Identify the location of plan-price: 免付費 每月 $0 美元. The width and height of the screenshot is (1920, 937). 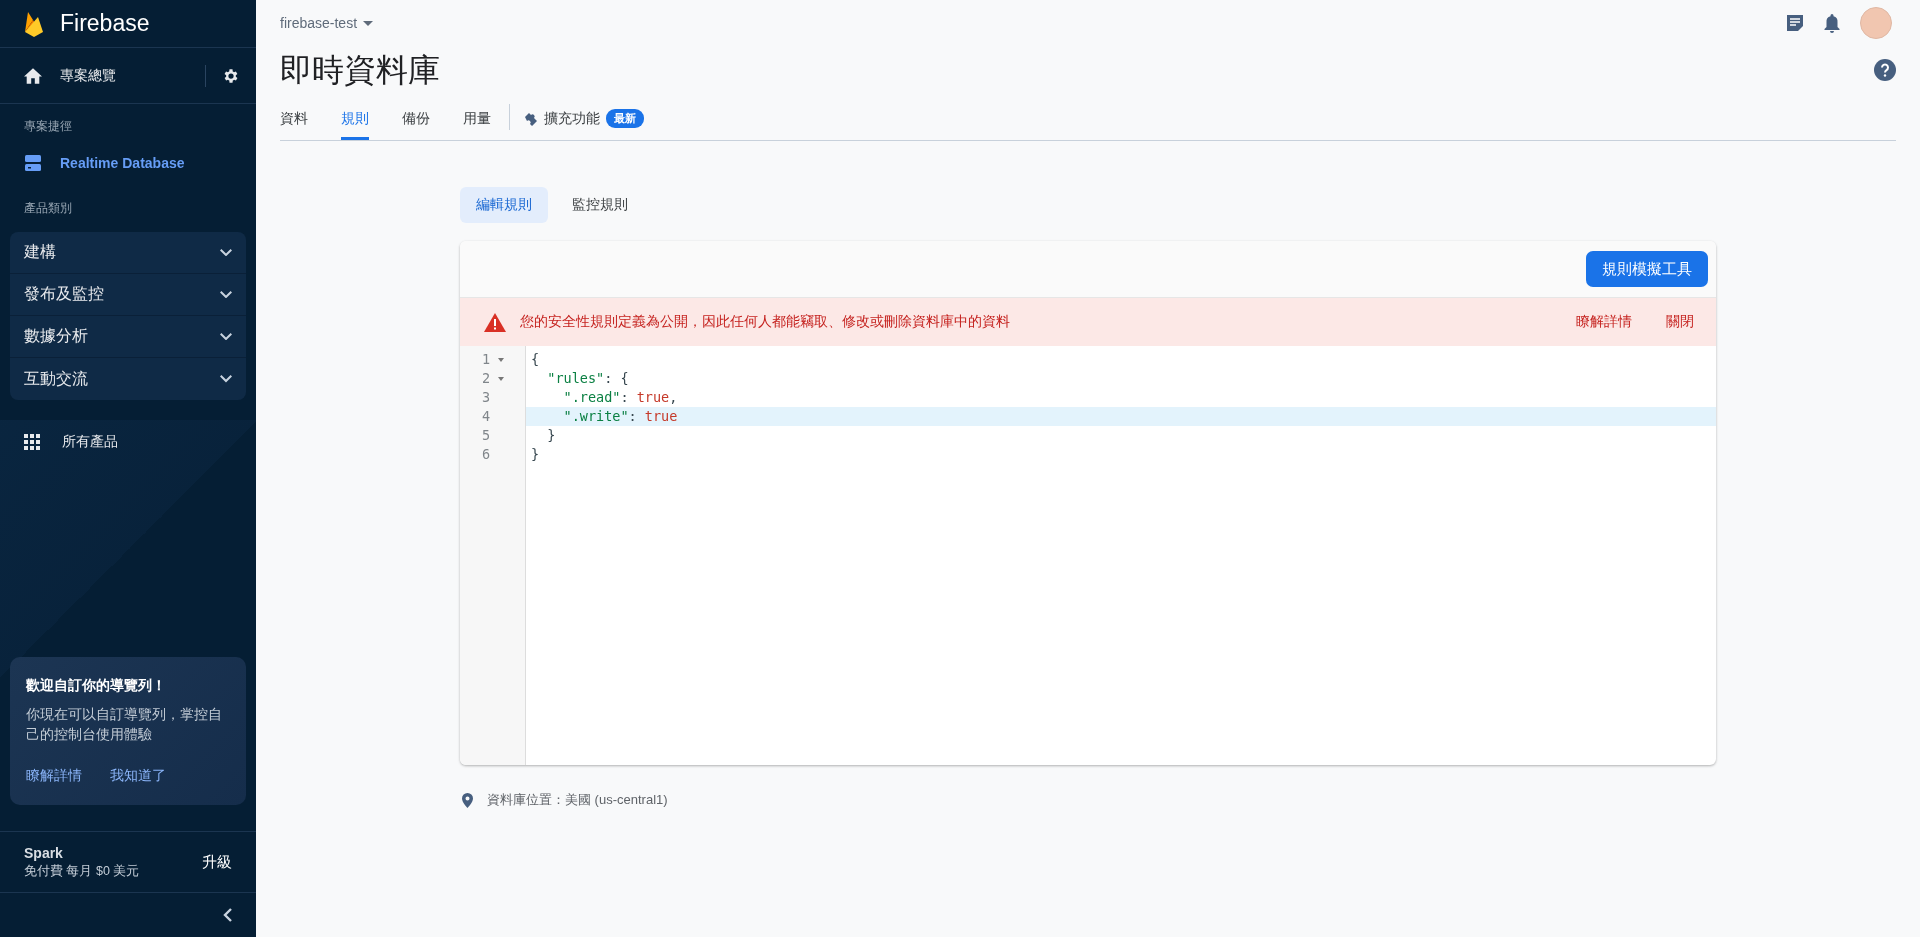
(82, 871).